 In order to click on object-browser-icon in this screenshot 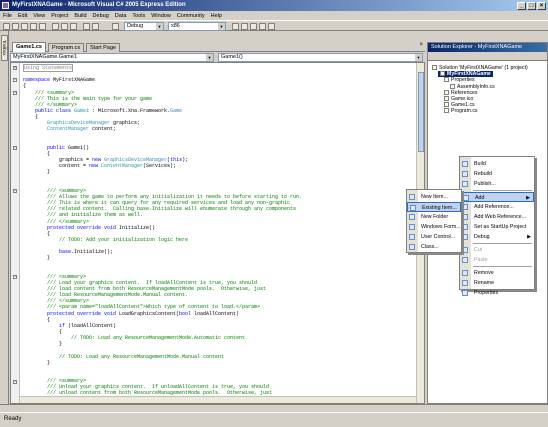, I will do `click(262, 26)`.